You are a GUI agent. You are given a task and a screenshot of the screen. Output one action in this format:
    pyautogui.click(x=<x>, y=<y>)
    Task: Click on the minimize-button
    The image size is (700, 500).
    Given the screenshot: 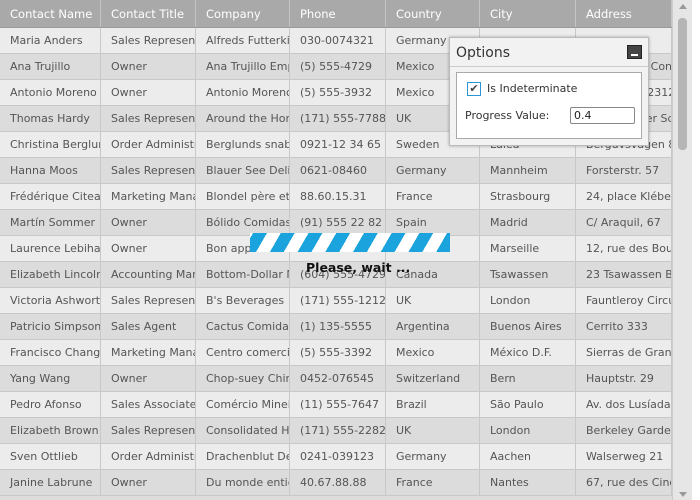 What is the action you would take?
    pyautogui.click(x=634, y=52)
    